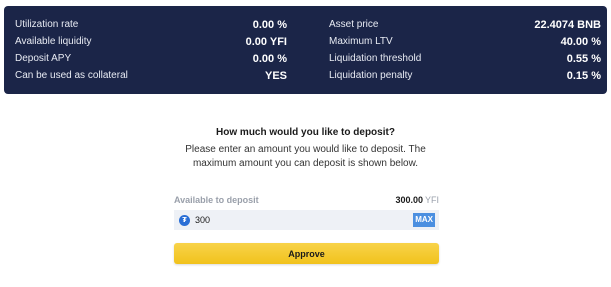 The width and height of the screenshot is (611, 287). Describe the element at coordinates (465, 58) in the screenshot. I see `stat-row-liquidation-threshold: Liquidation threshold 0.55 %` at that location.